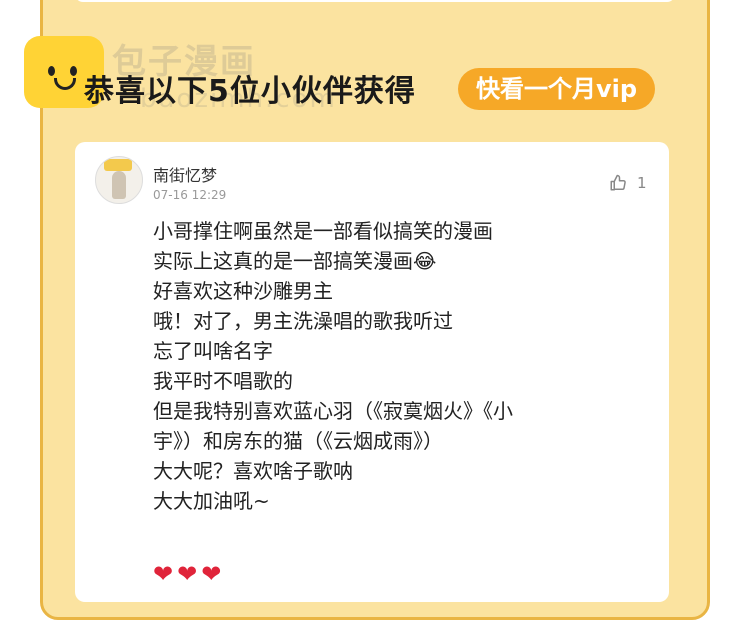 The image size is (750, 620). I want to click on comment-date: 07-16 12:29, so click(190, 195).